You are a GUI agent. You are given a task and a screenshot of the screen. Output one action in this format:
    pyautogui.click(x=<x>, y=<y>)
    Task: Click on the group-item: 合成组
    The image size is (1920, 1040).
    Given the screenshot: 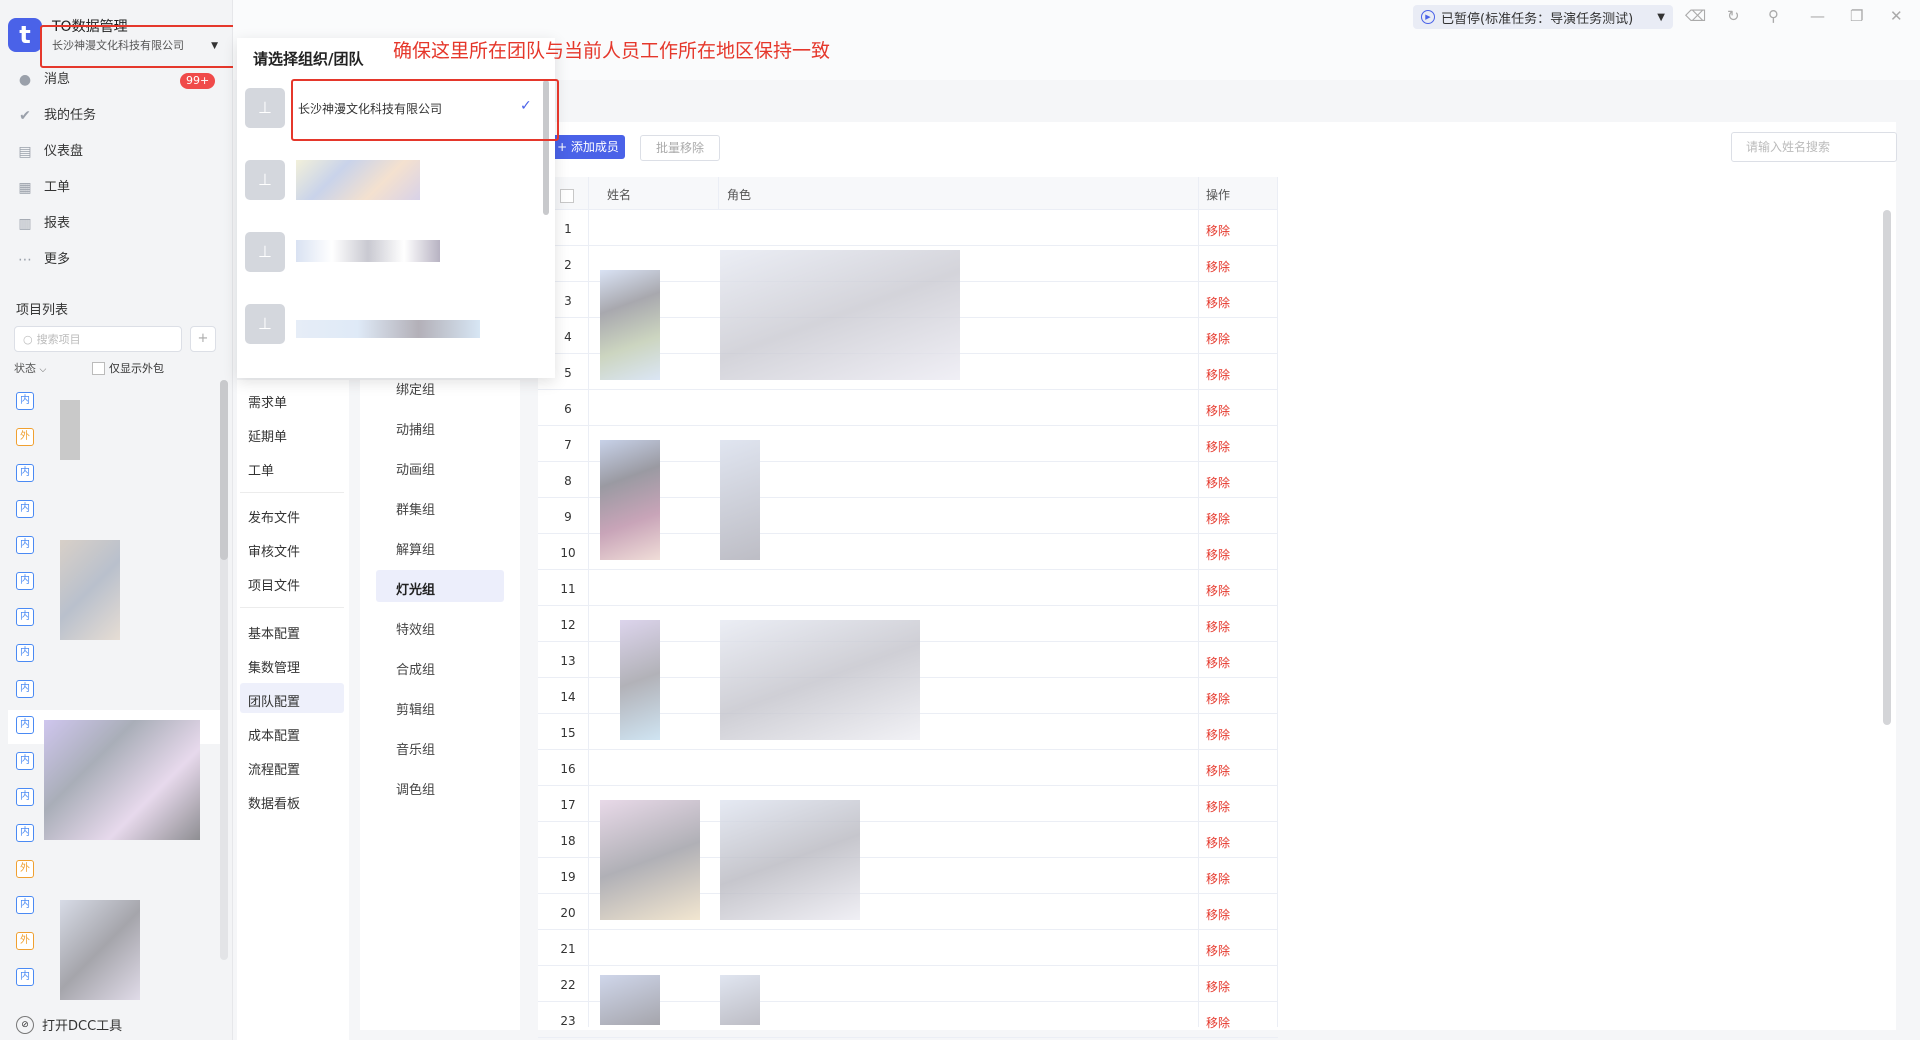 What is the action you would take?
    pyautogui.click(x=415, y=668)
    